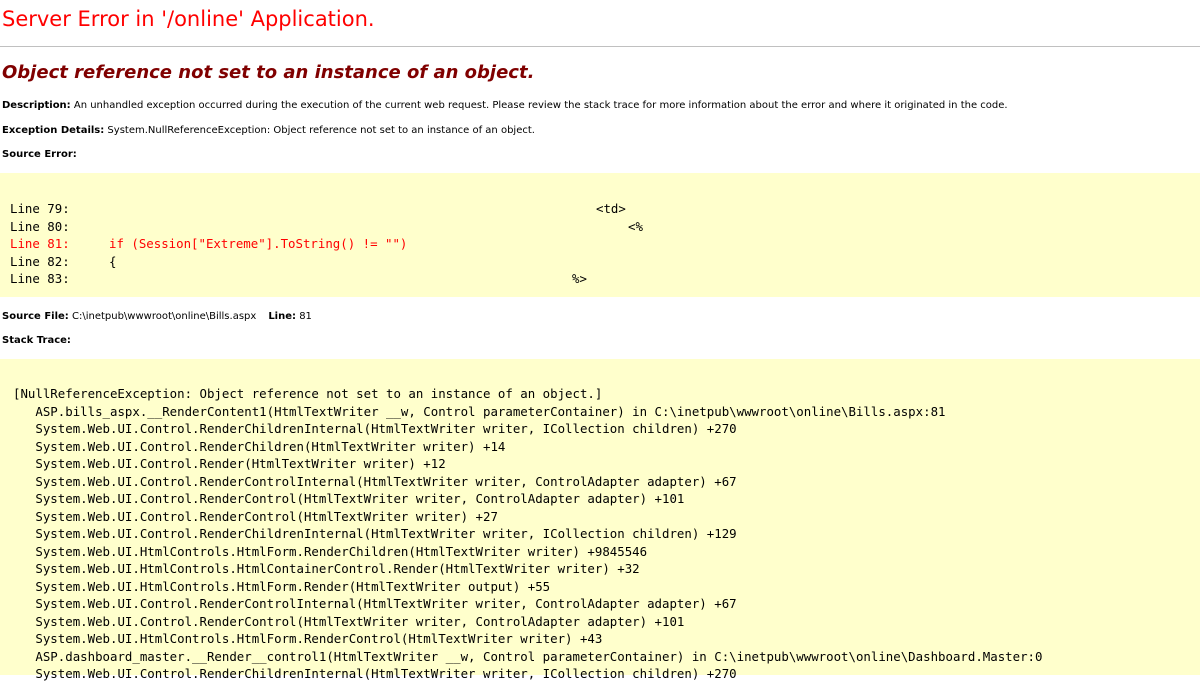  I want to click on line-number: 81, so click(304, 316).